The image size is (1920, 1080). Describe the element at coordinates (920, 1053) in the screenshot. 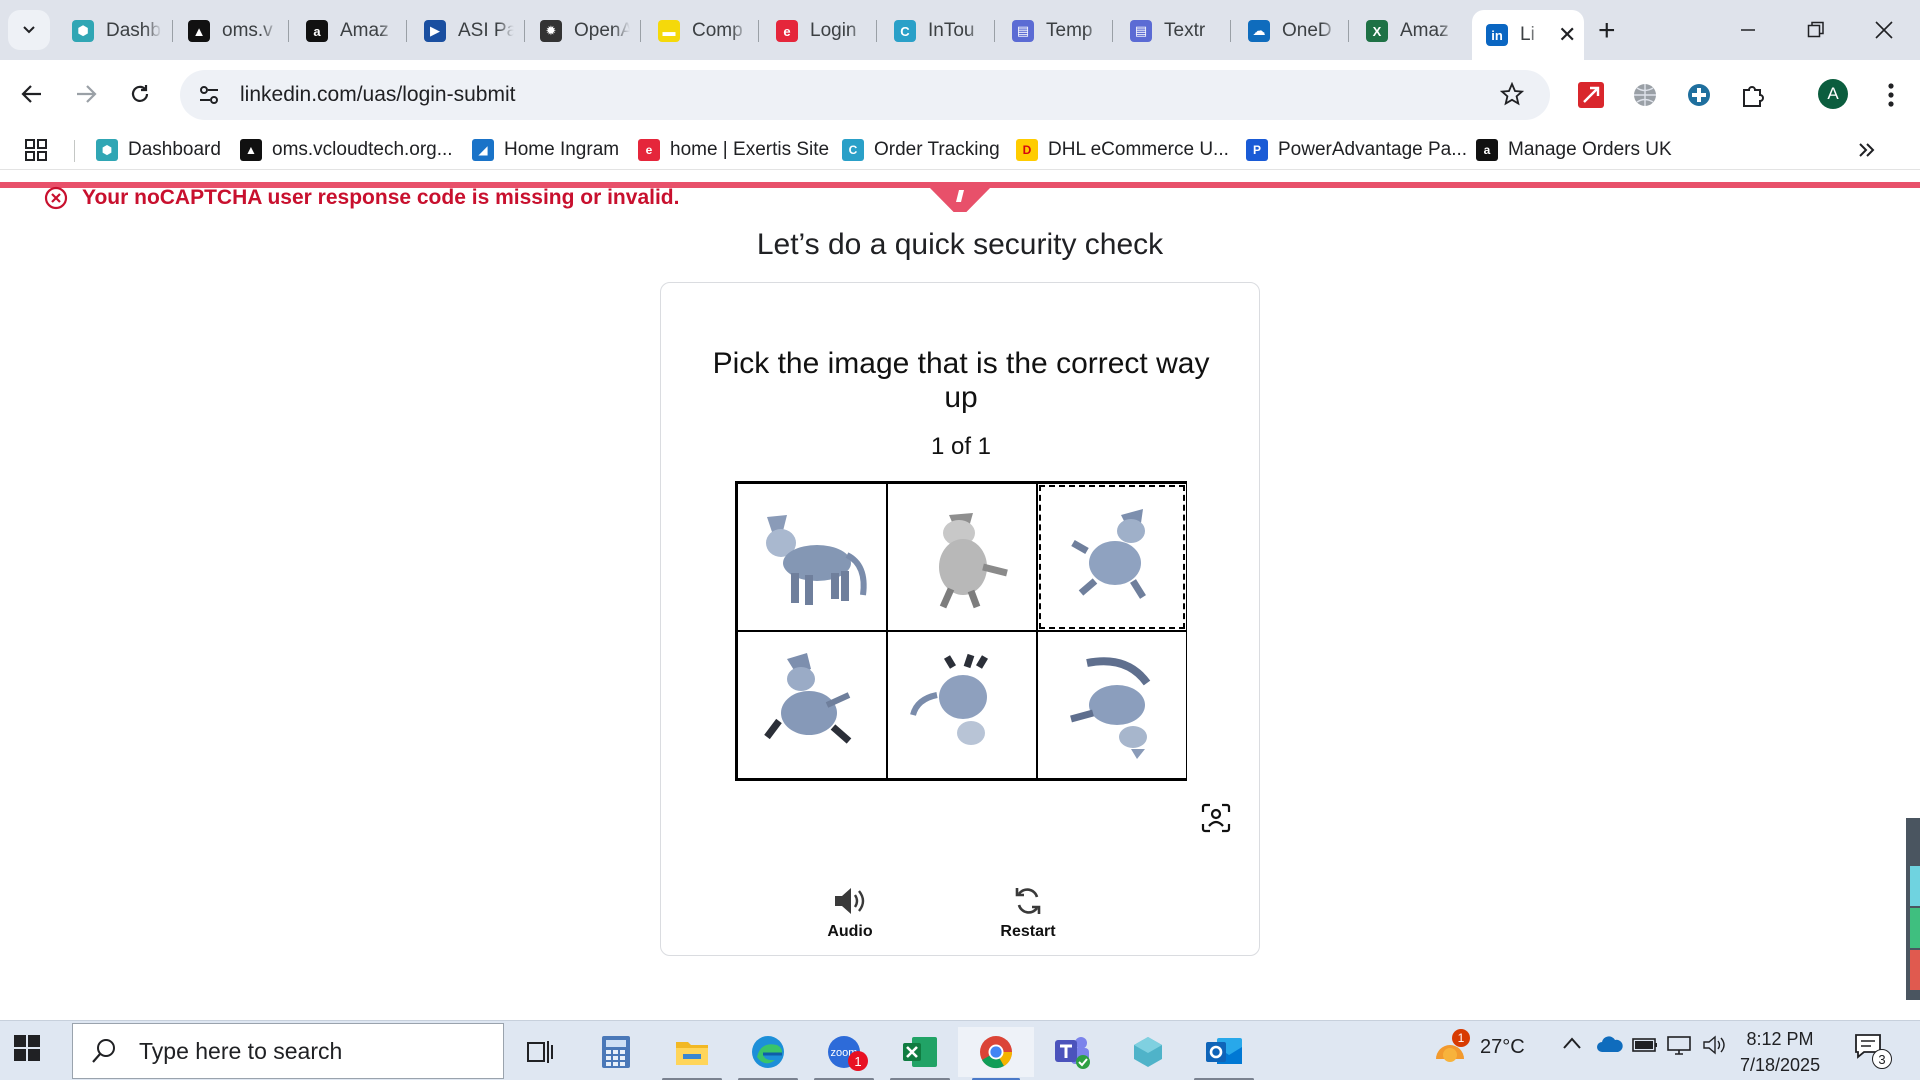

I see `taskbar-excel` at that location.